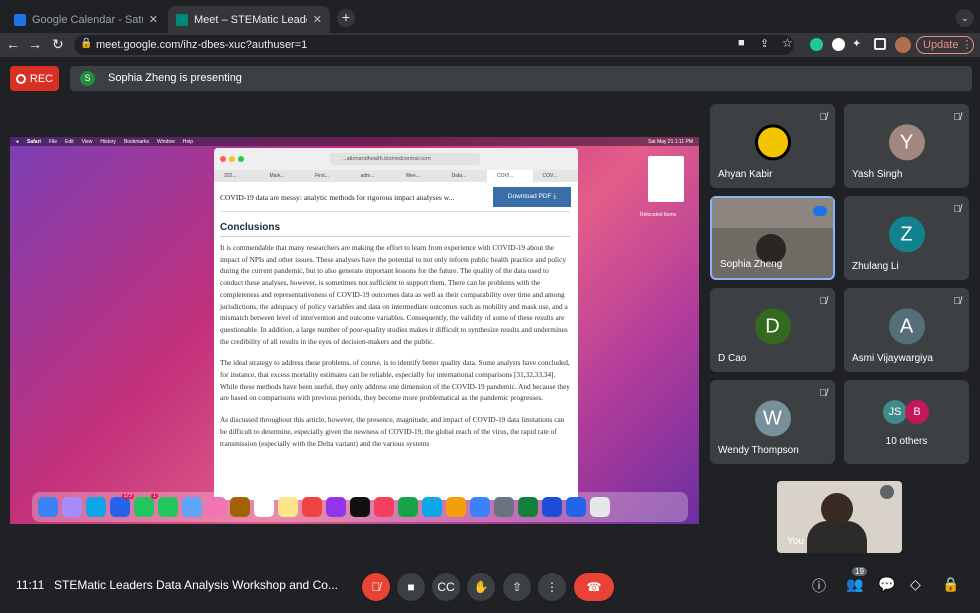  I want to click on recording-badge: REC, so click(34, 78).